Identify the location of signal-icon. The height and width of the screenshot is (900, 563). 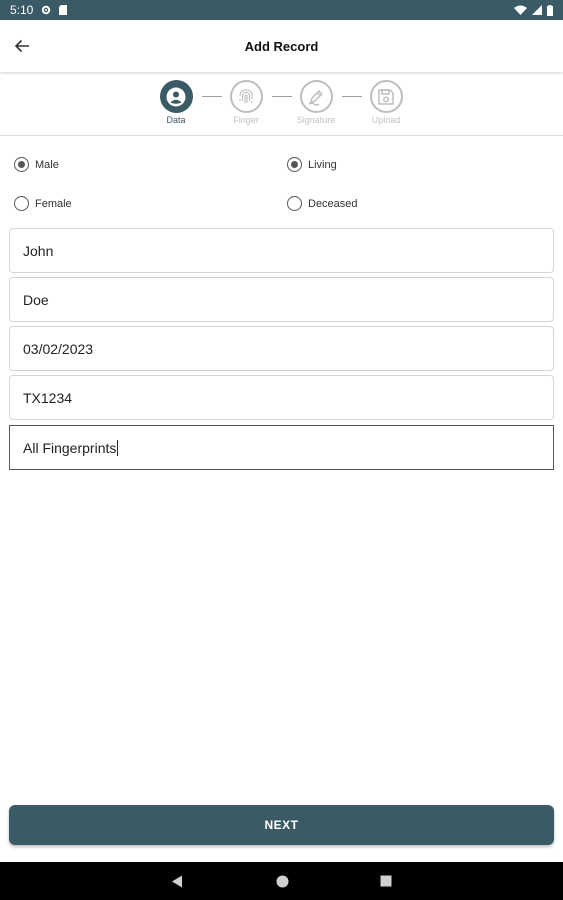
(537, 10).